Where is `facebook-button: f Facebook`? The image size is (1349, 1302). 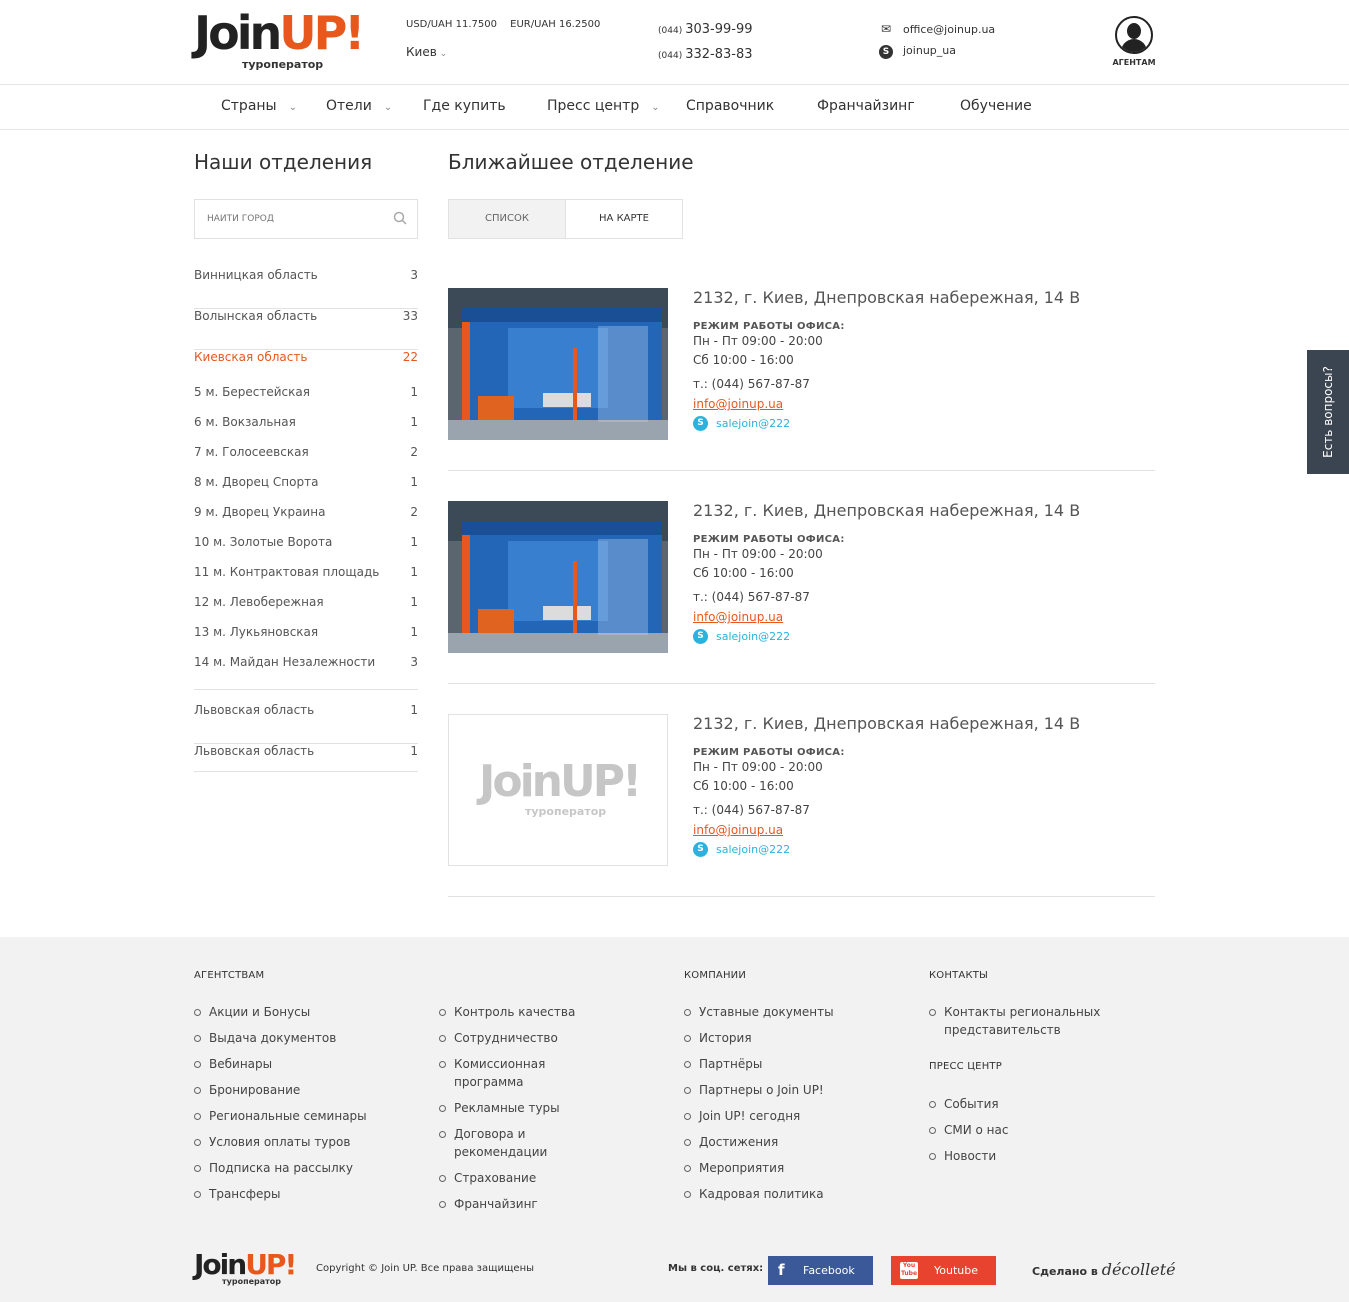
facebook-button: f Facebook is located at coordinates (820, 1270).